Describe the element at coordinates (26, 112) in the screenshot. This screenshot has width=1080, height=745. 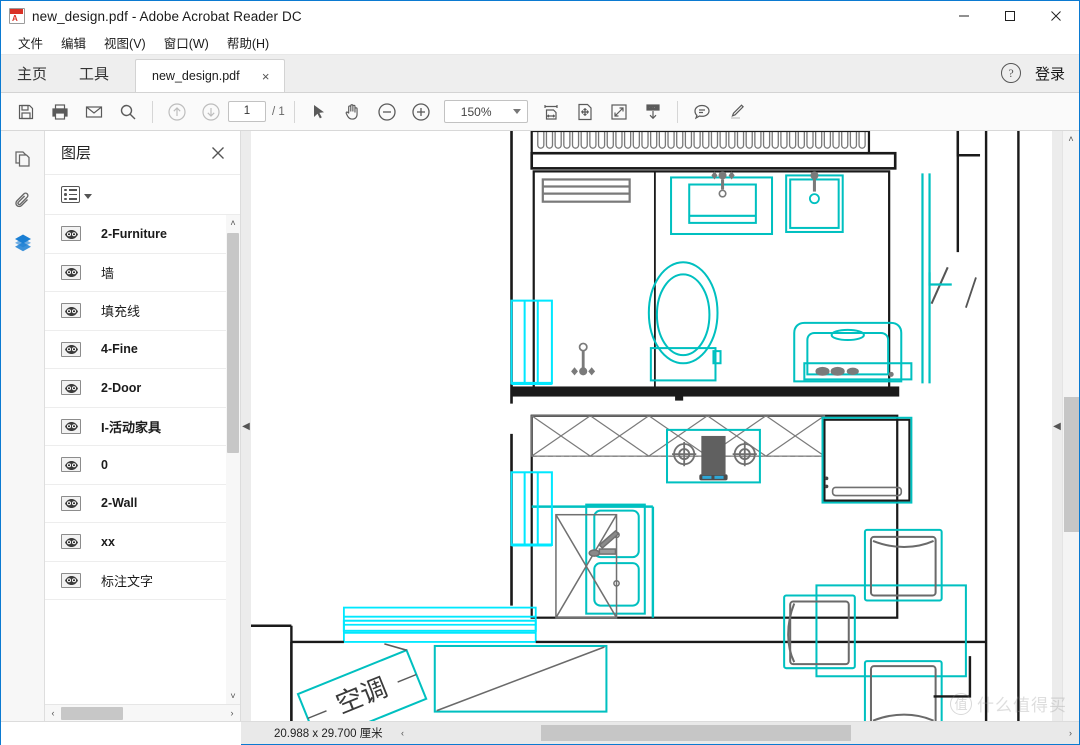
I see `save-icon` at that location.